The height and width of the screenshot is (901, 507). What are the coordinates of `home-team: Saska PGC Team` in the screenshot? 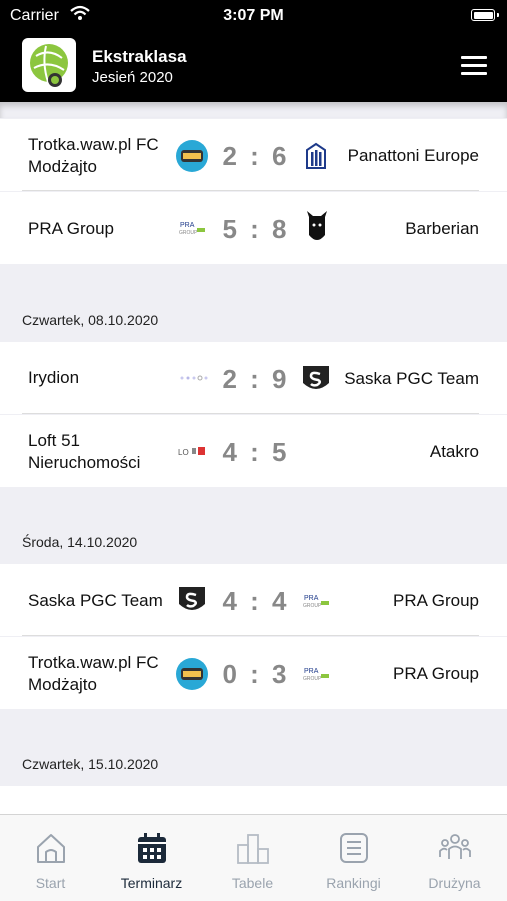 It's located at (95, 600).